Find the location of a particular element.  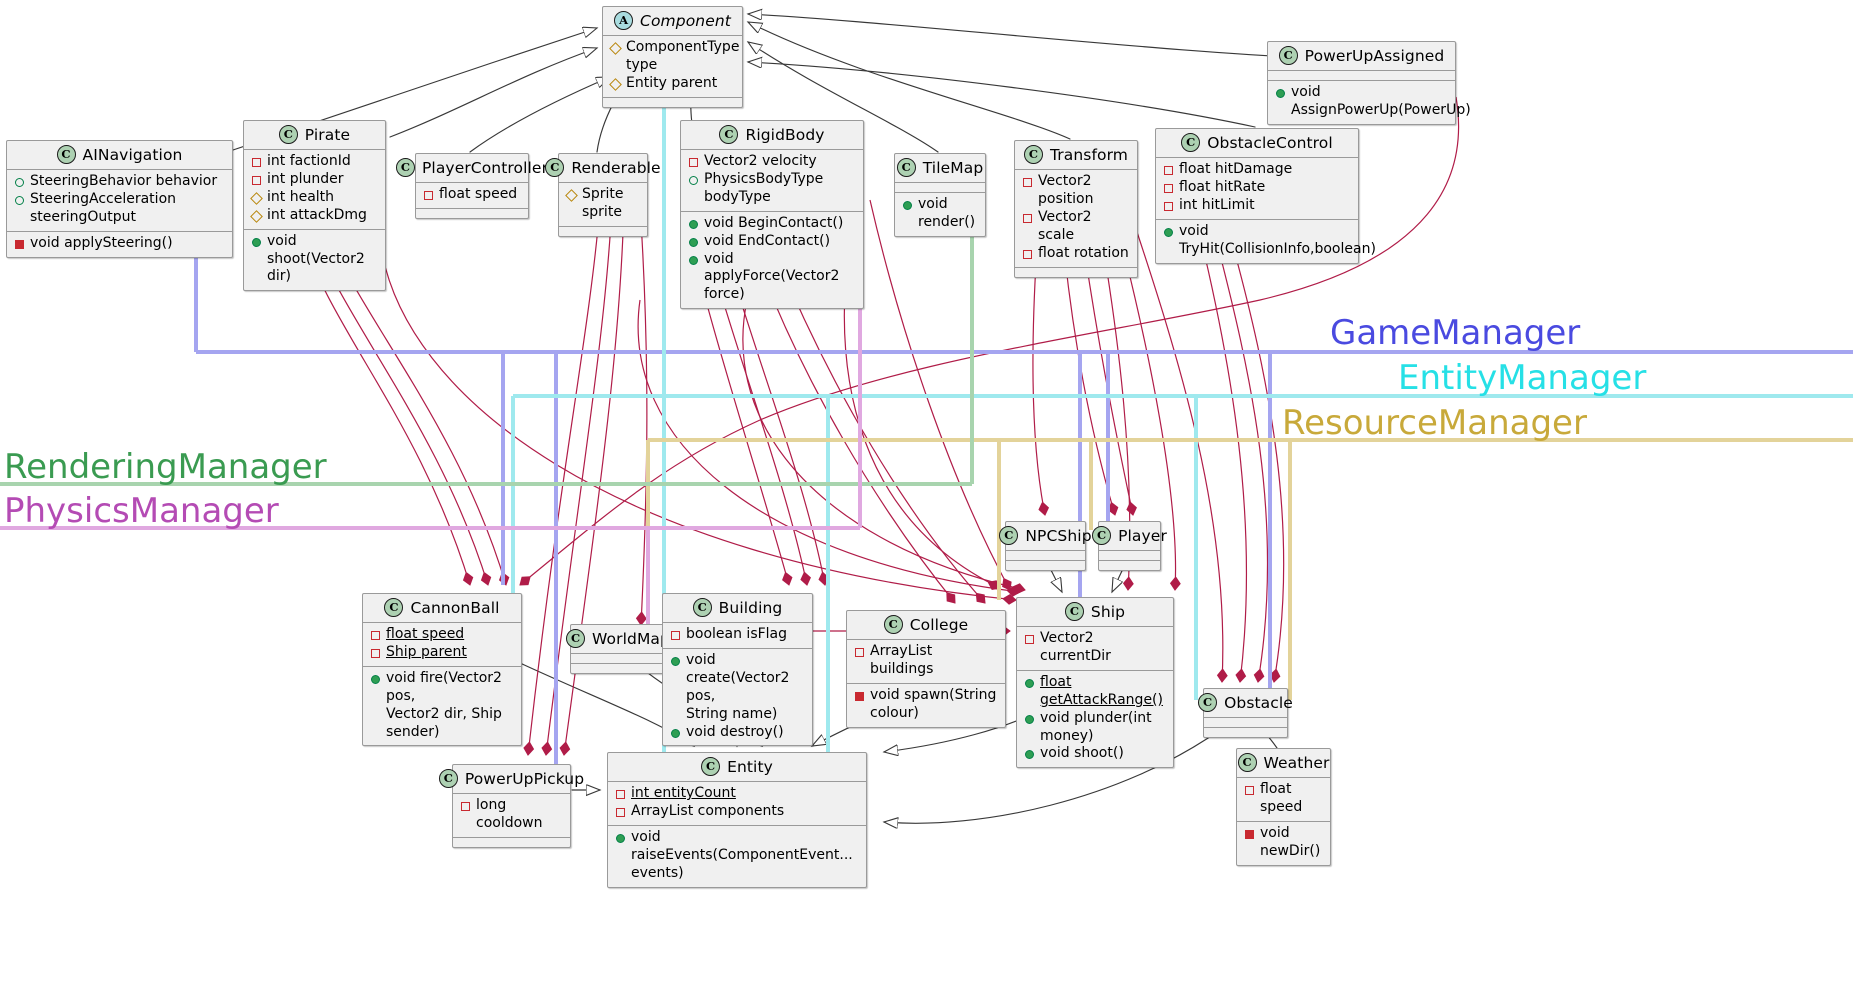

class-box-poweruppickup: C PowerUpPickup long cooldown is located at coordinates (511, 806).